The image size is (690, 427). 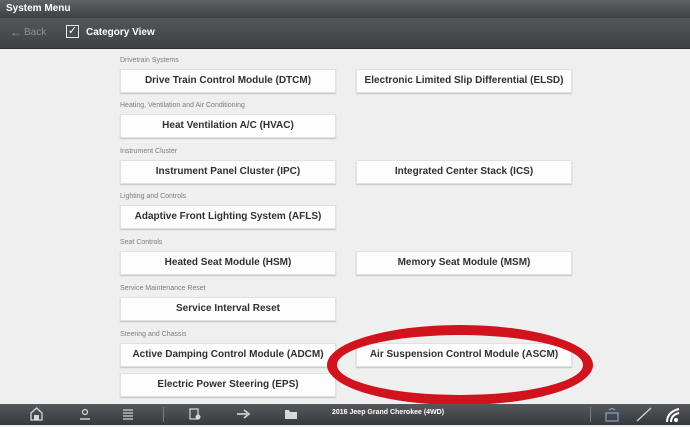 I want to click on dtcm-button: Drive Train Control Module (DTCM), so click(x=228, y=81).